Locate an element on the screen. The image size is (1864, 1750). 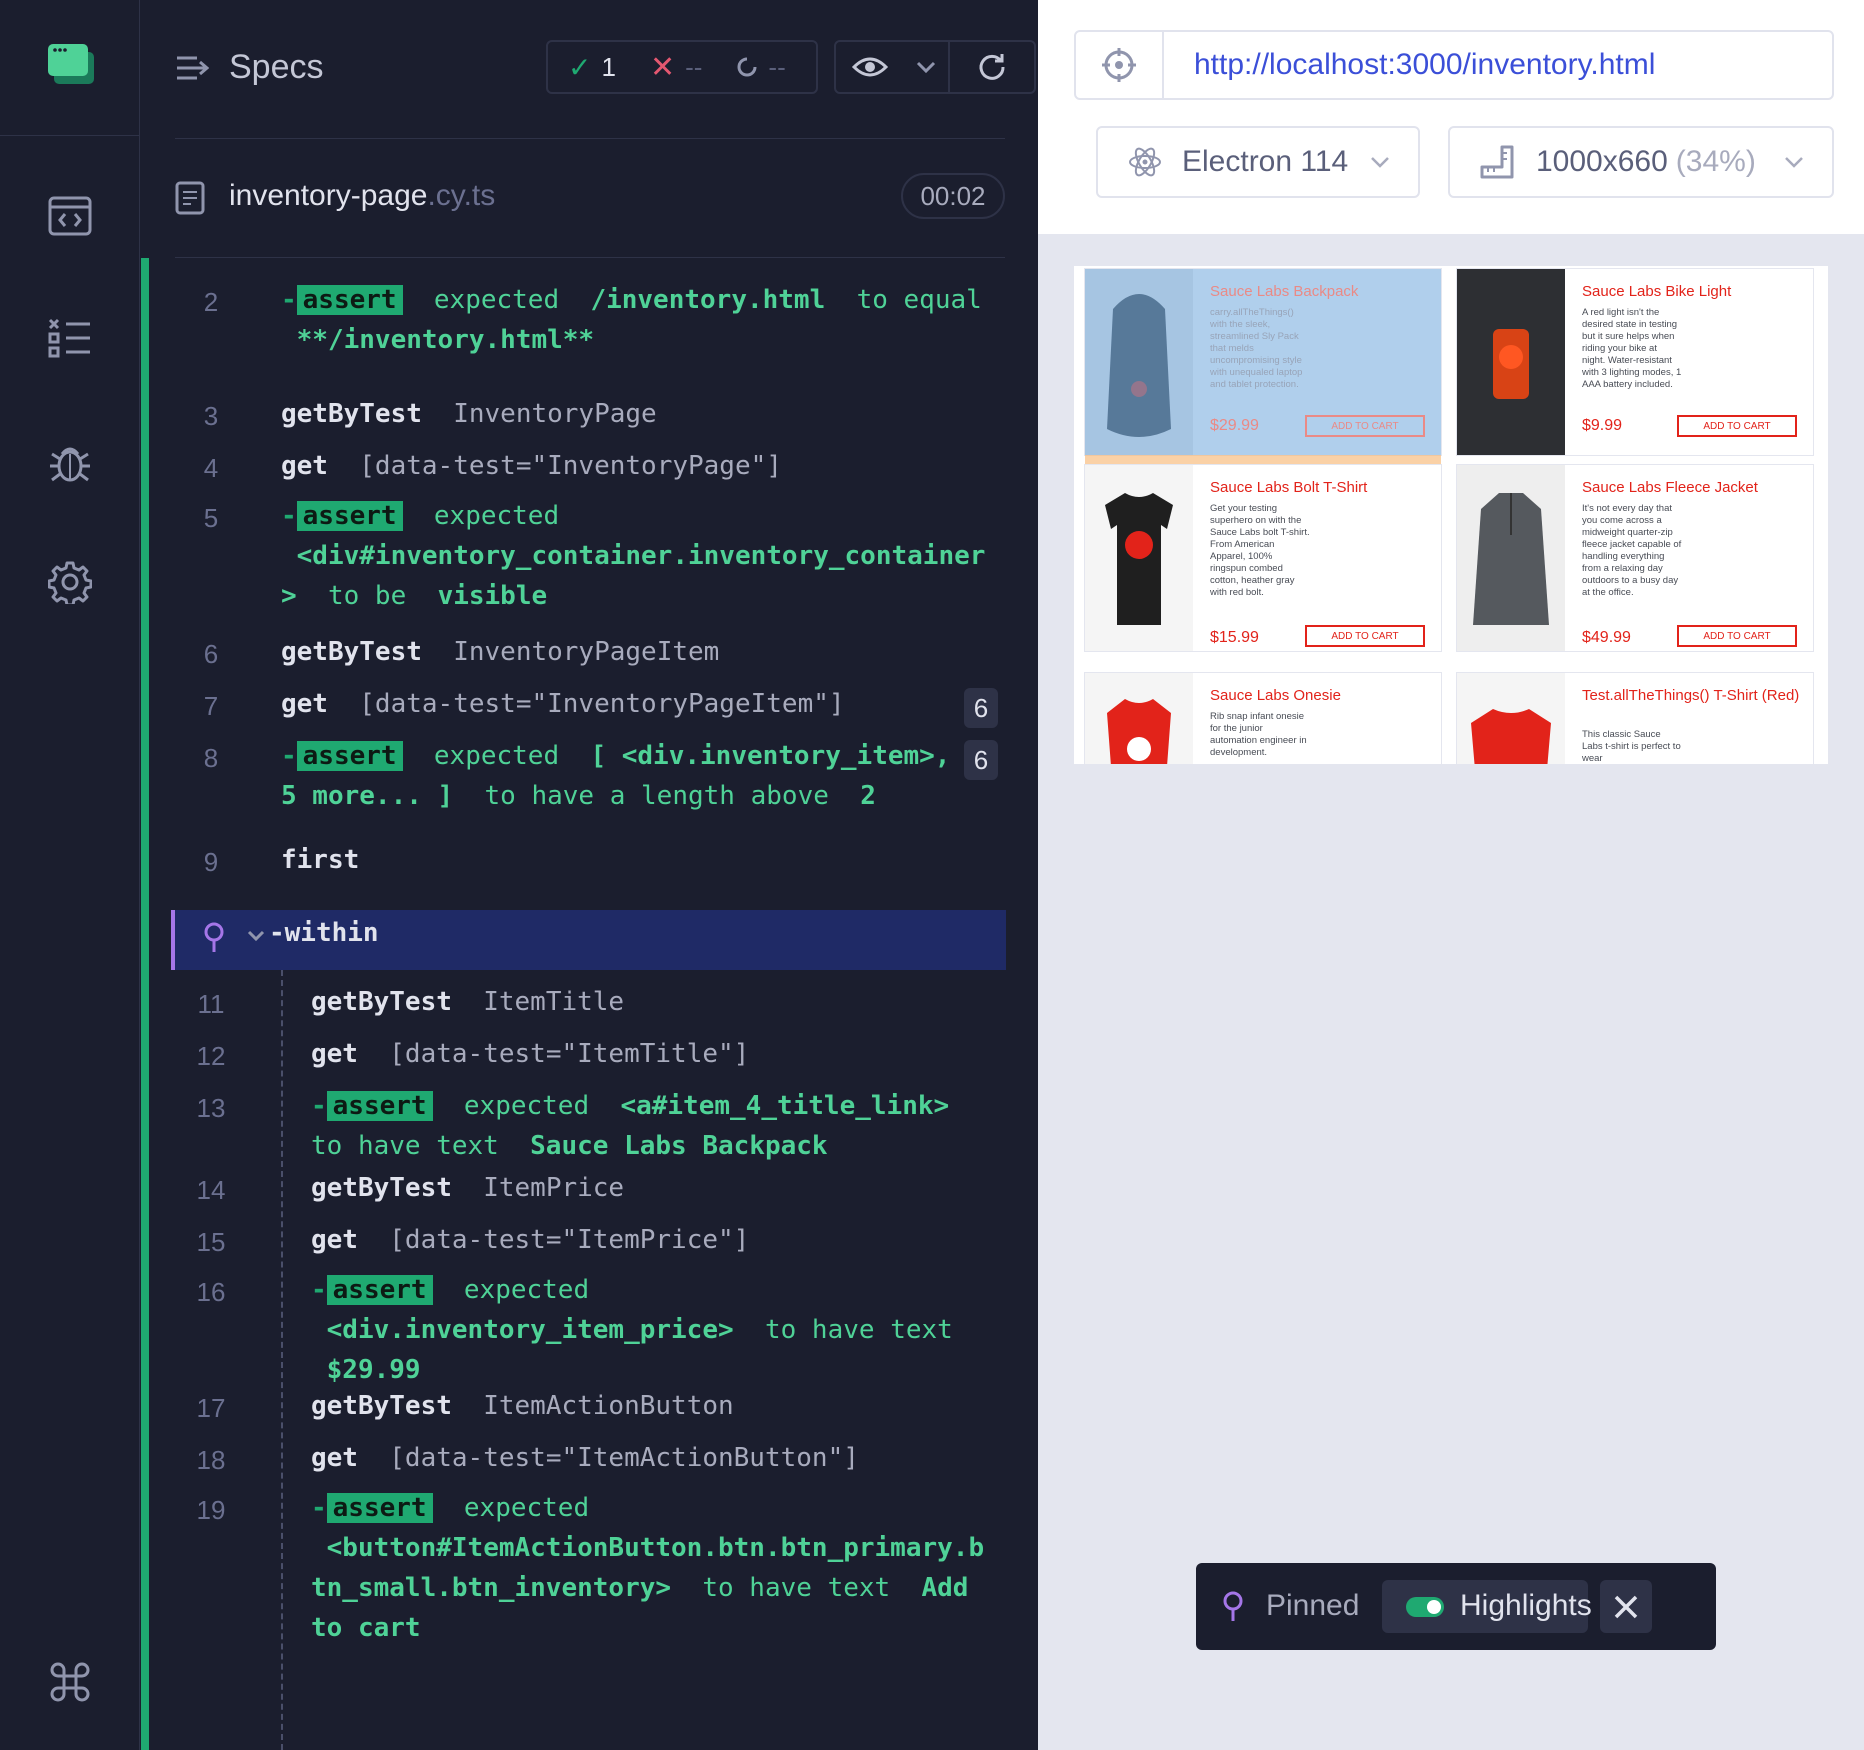
debug-nav-button is located at coordinates (70, 462).